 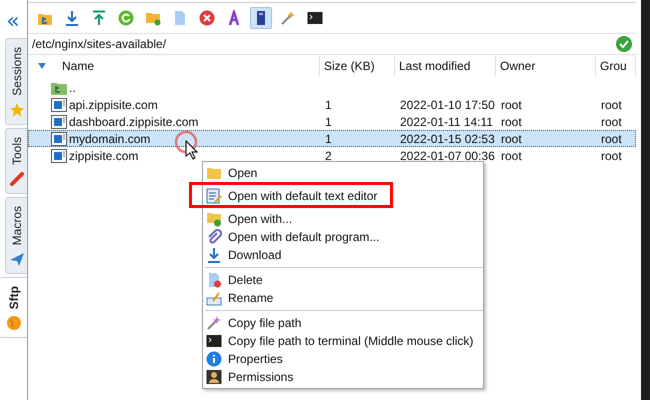 What do you see at coordinates (343, 298) in the screenshot?
I see `menu-item: Rename` at bounding box center [343, 298].